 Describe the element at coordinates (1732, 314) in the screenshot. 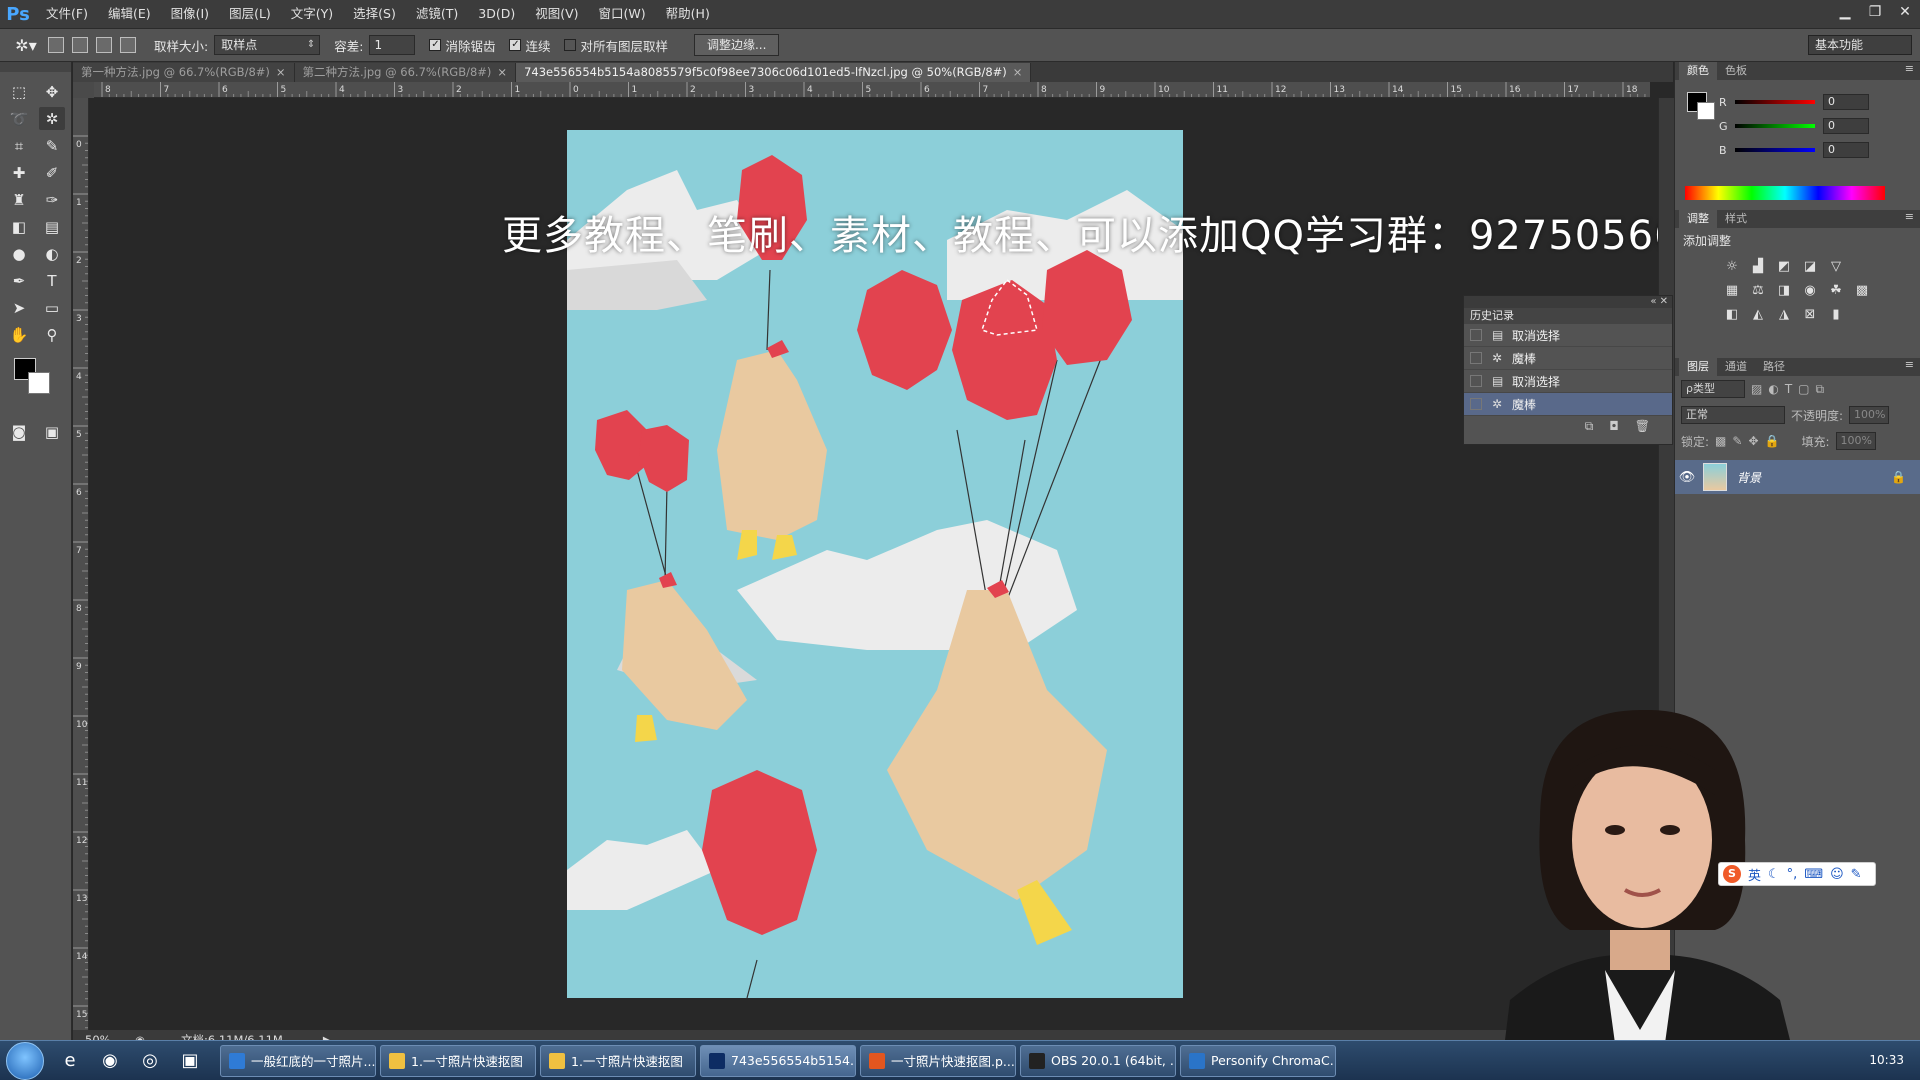

I see `invert-icon: ◧` at that location.